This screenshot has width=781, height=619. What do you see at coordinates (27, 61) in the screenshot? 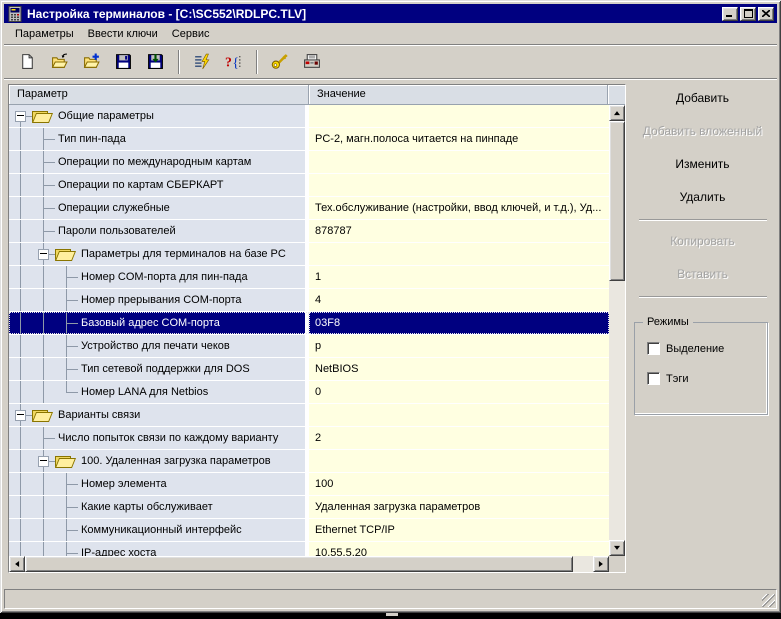
I see `new-document-button` at bounding box center [27, 61].